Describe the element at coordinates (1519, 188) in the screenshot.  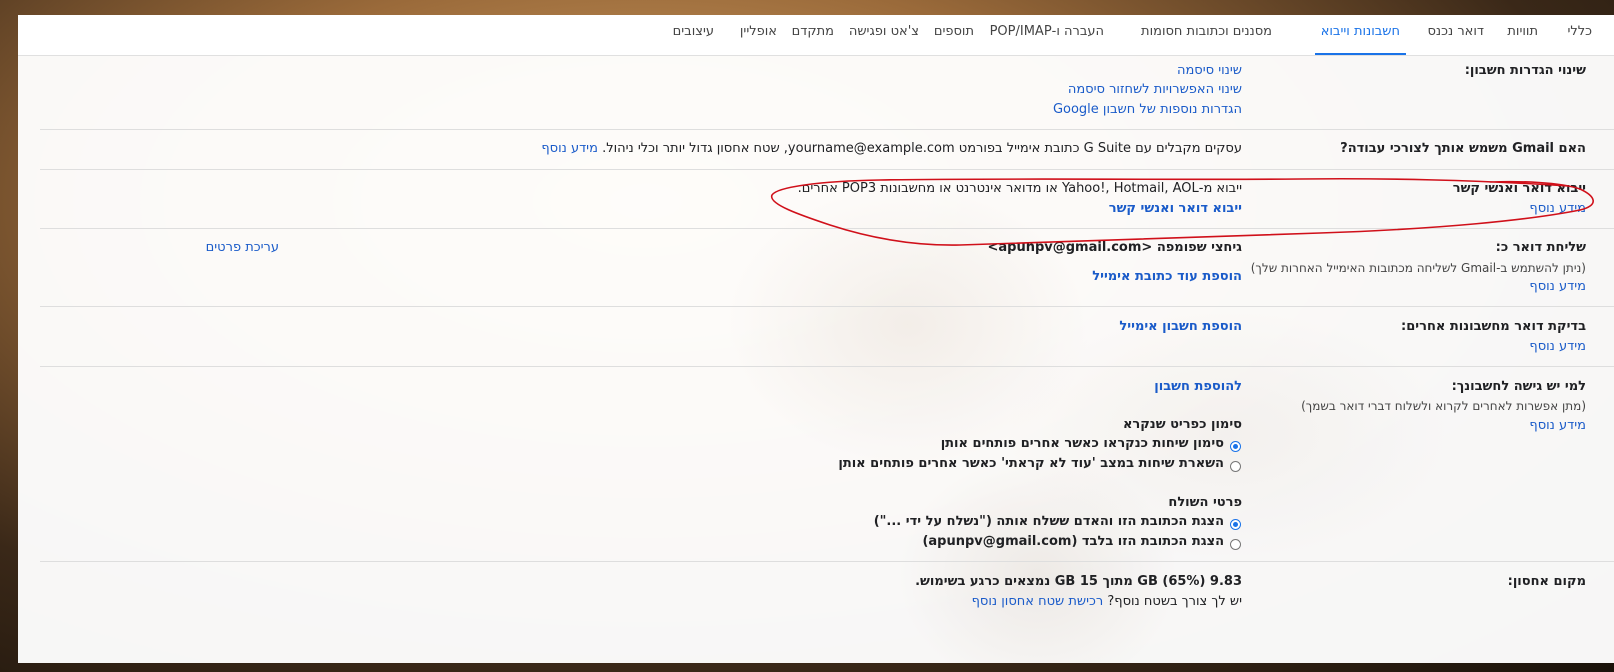
I see `import-label: ייבוא דואר ואנשי קשר` at that location.